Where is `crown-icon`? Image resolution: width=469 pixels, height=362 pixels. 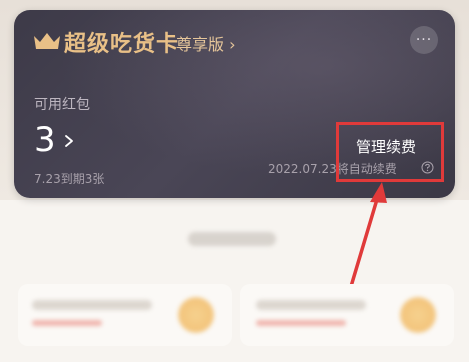
crown-icon is located at coordinates (47, 41).